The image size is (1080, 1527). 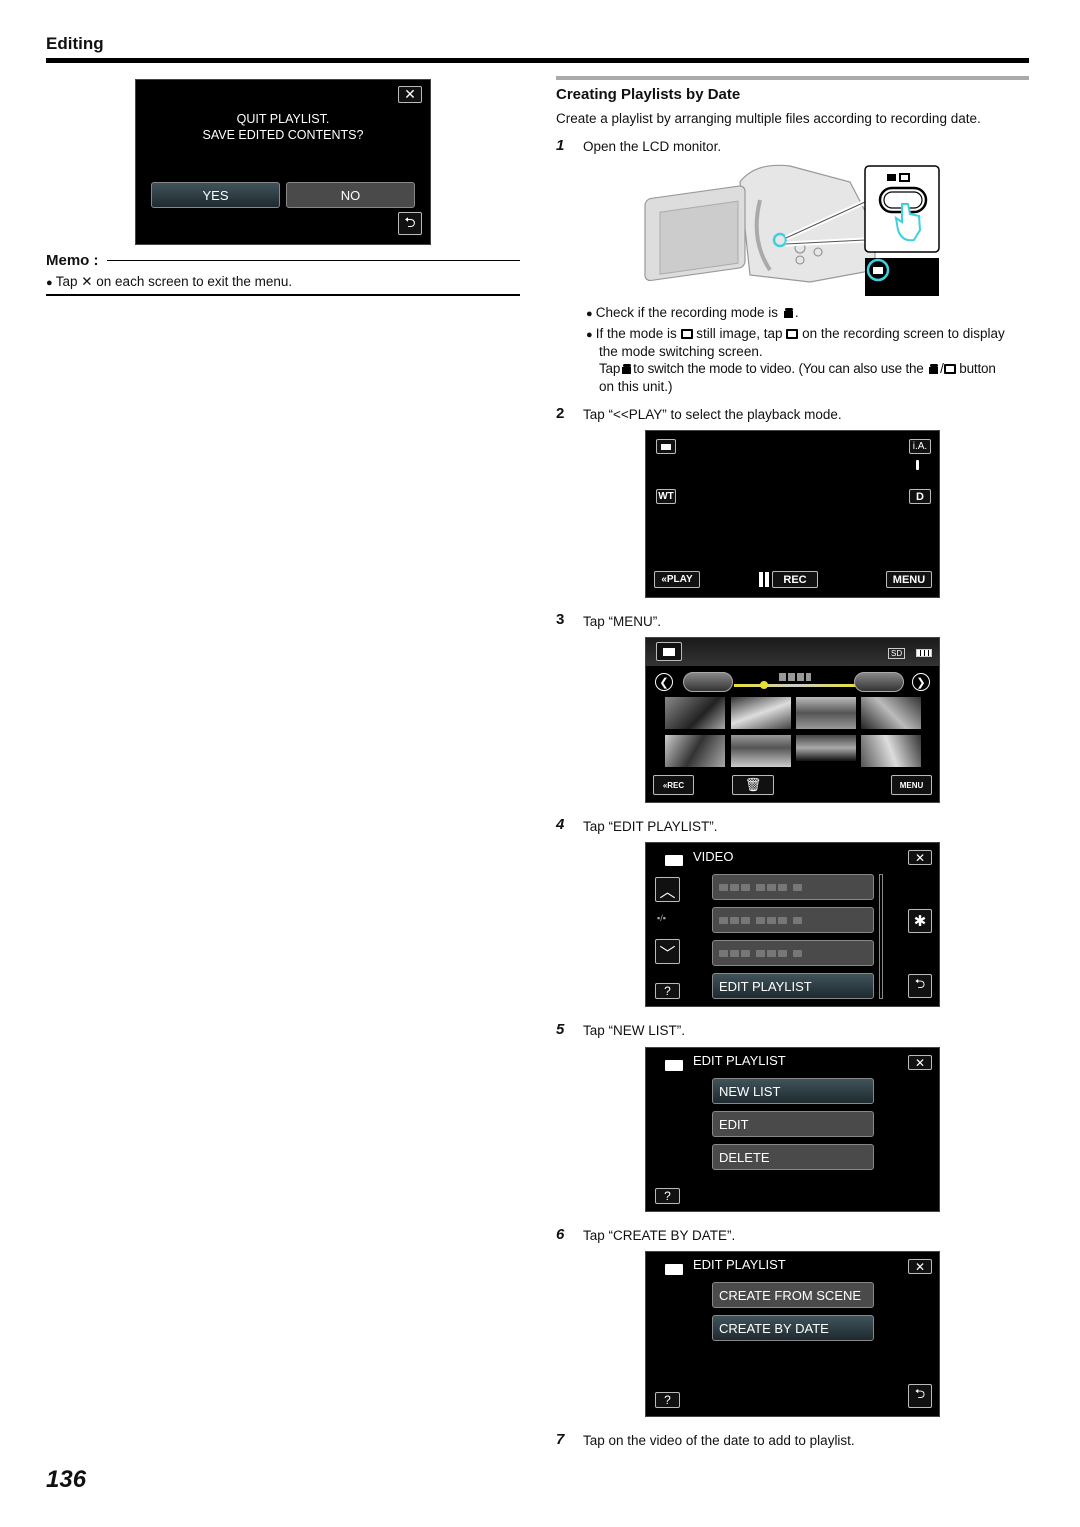 I want to click on bullet-text: If the mode is, so click(x=636, y=333).